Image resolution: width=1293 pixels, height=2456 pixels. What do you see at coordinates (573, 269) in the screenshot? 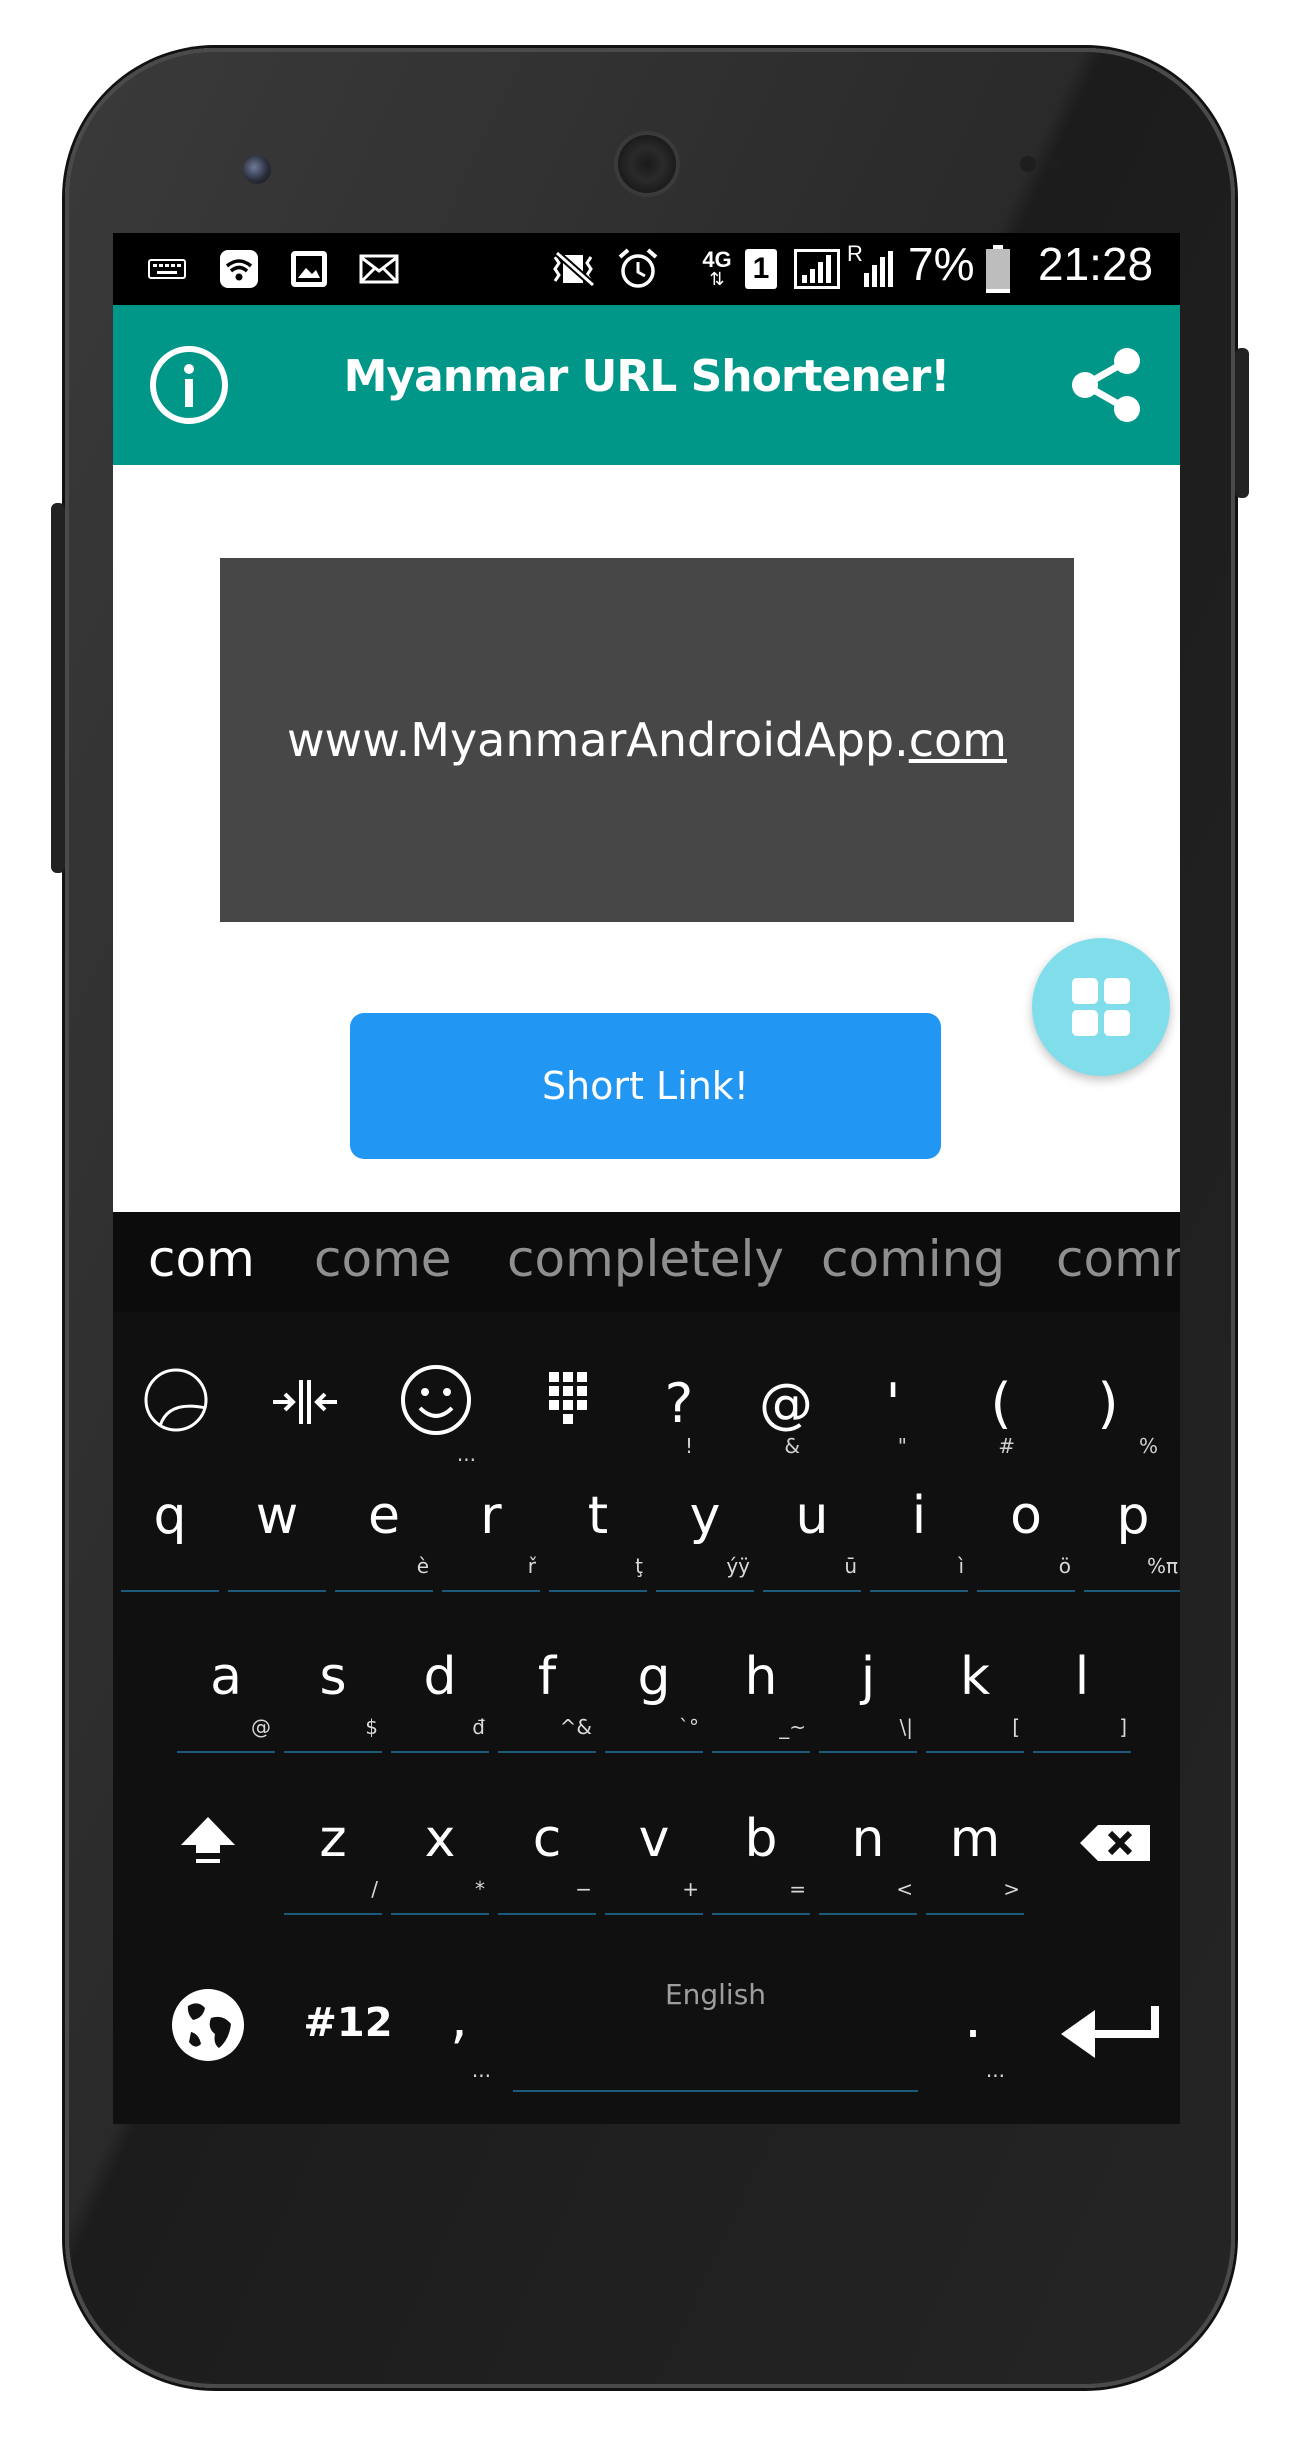
I see `vibrate-off-icon` at bounding box center [573, 269].